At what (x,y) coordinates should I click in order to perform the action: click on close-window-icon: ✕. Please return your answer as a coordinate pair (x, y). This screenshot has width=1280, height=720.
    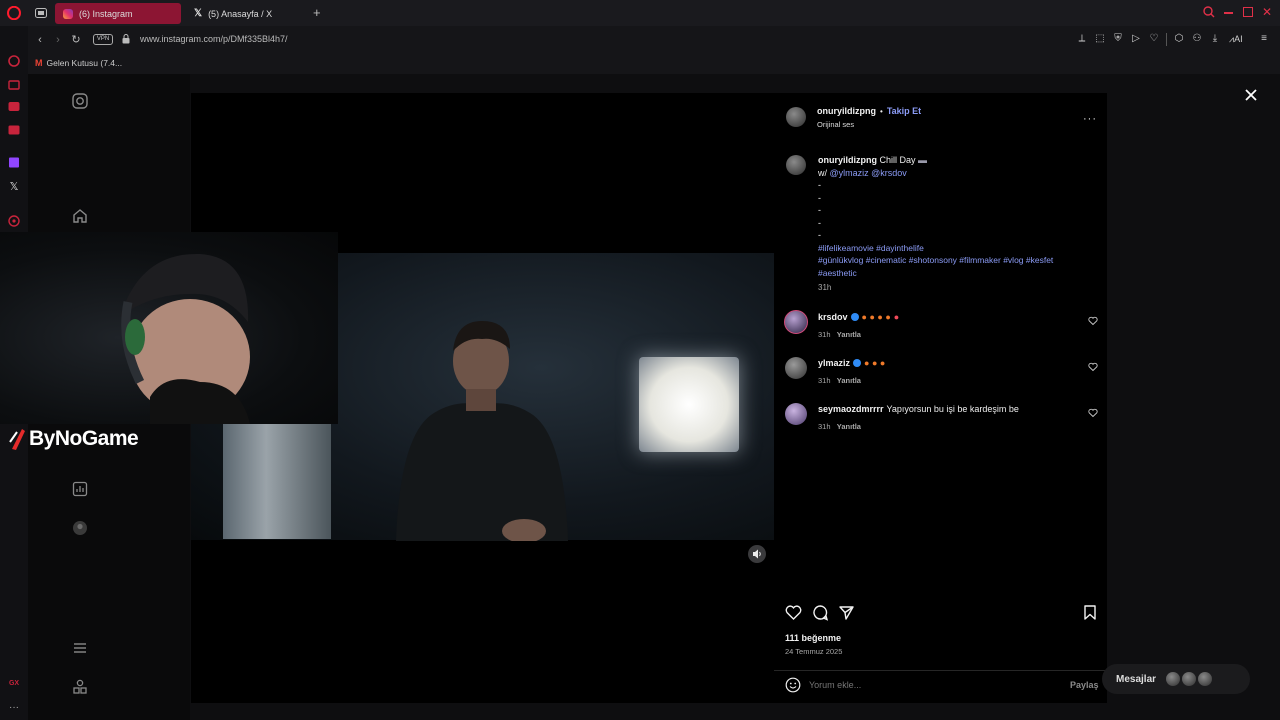
    Looking at the image, I should click on (1267, 12).